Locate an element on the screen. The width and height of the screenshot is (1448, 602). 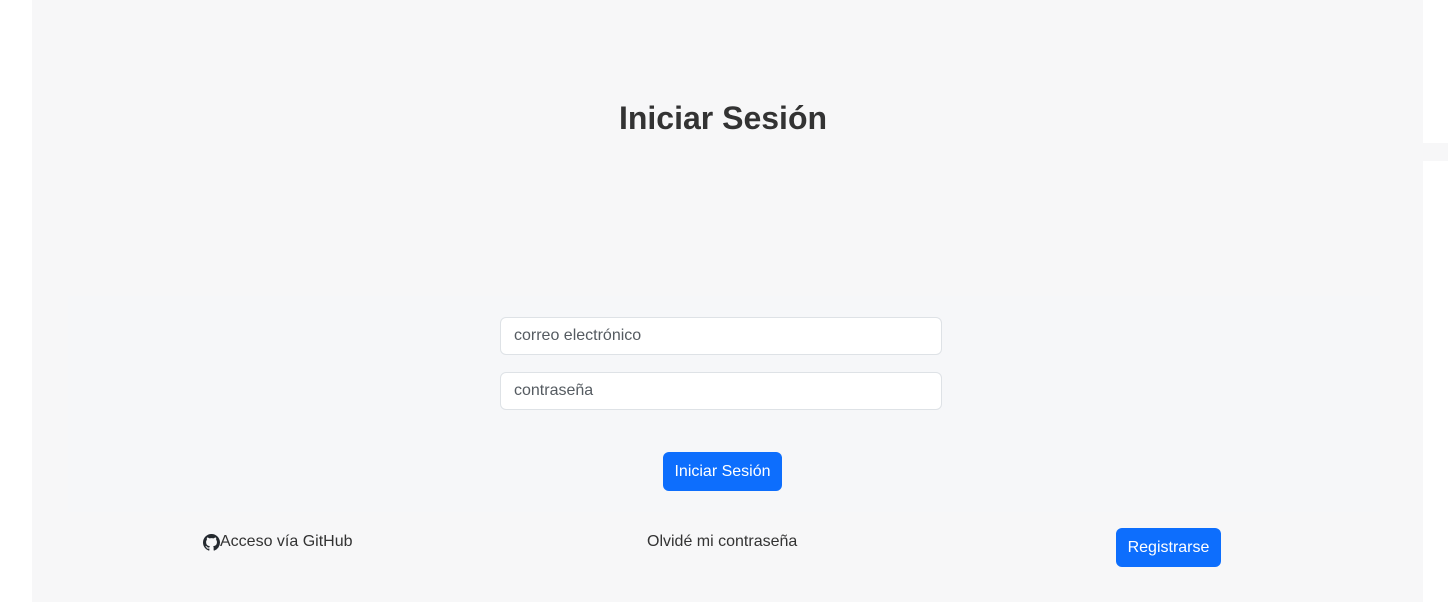
github-login-link: Acceso vía GitHub is located at coordinates (278, 542).